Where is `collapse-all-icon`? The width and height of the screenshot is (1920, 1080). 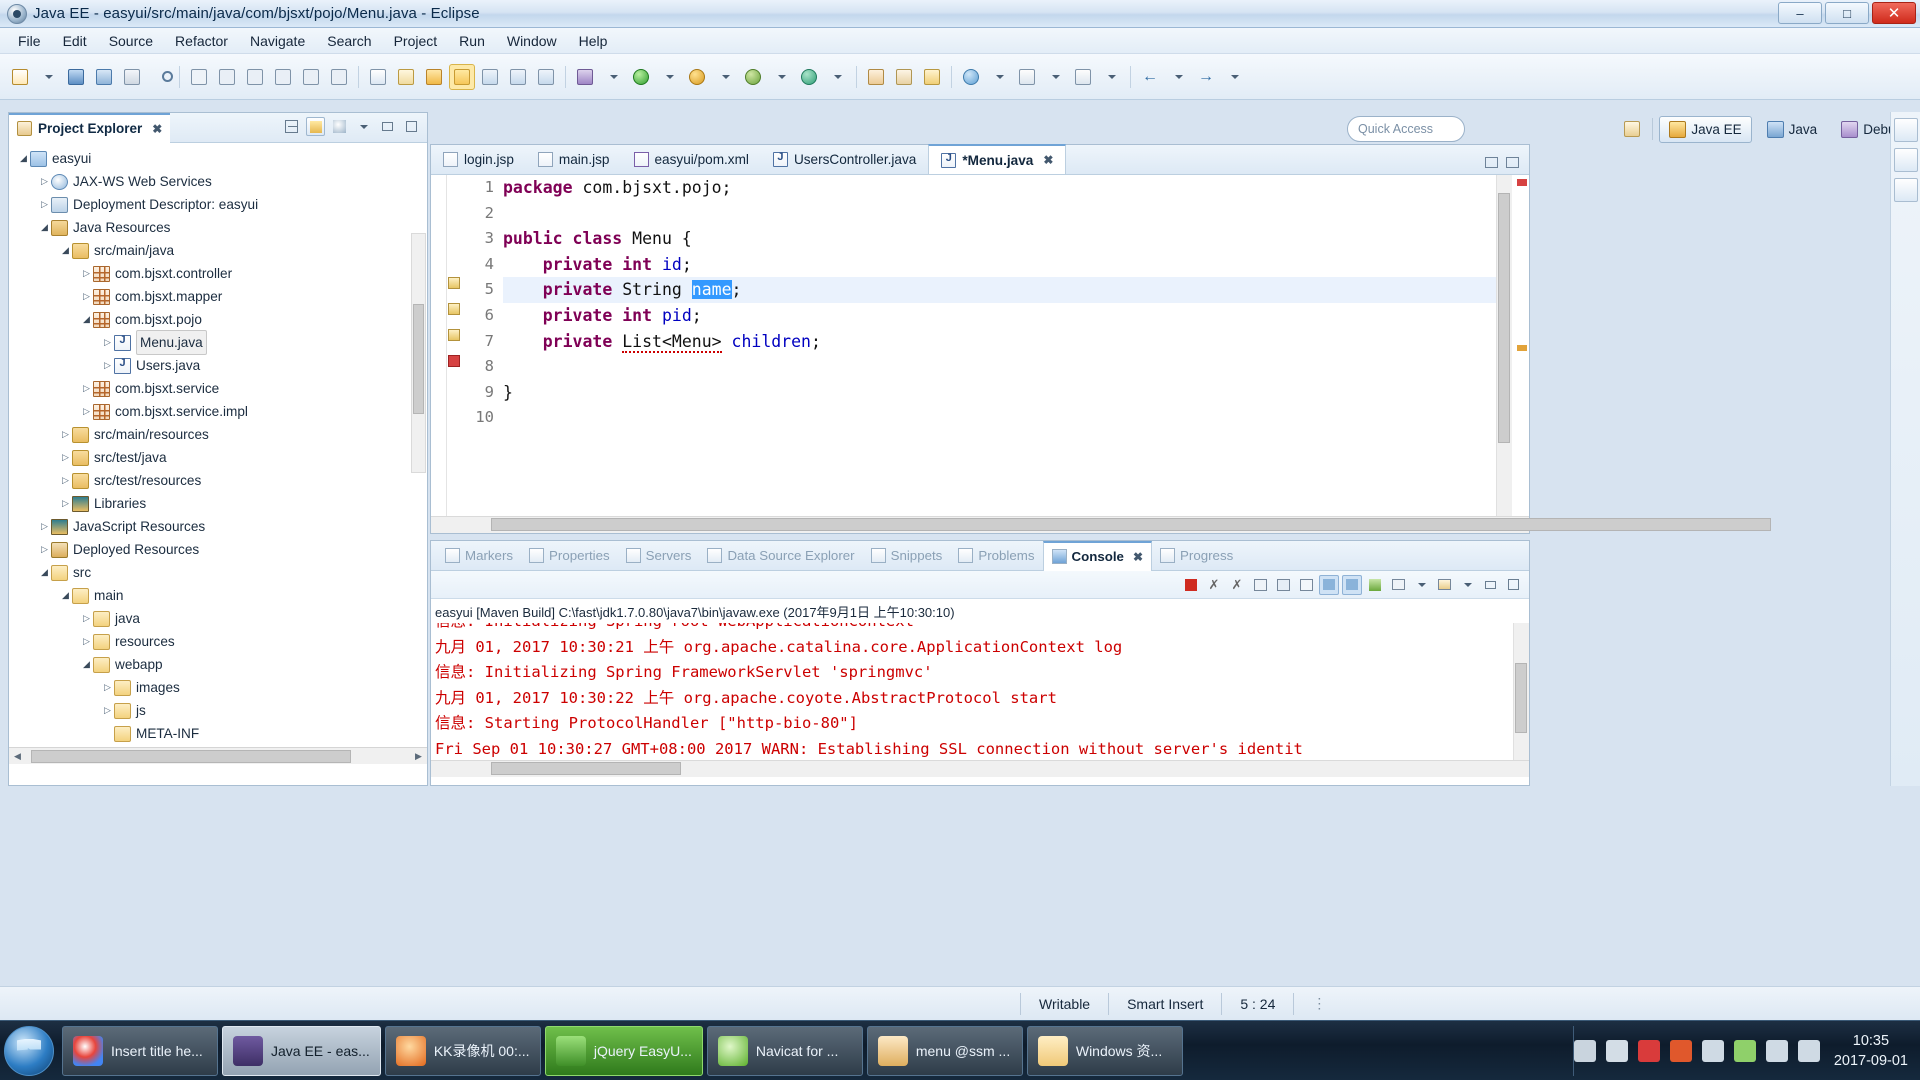 collapse-all-icon is located at coordinates (291, 126).